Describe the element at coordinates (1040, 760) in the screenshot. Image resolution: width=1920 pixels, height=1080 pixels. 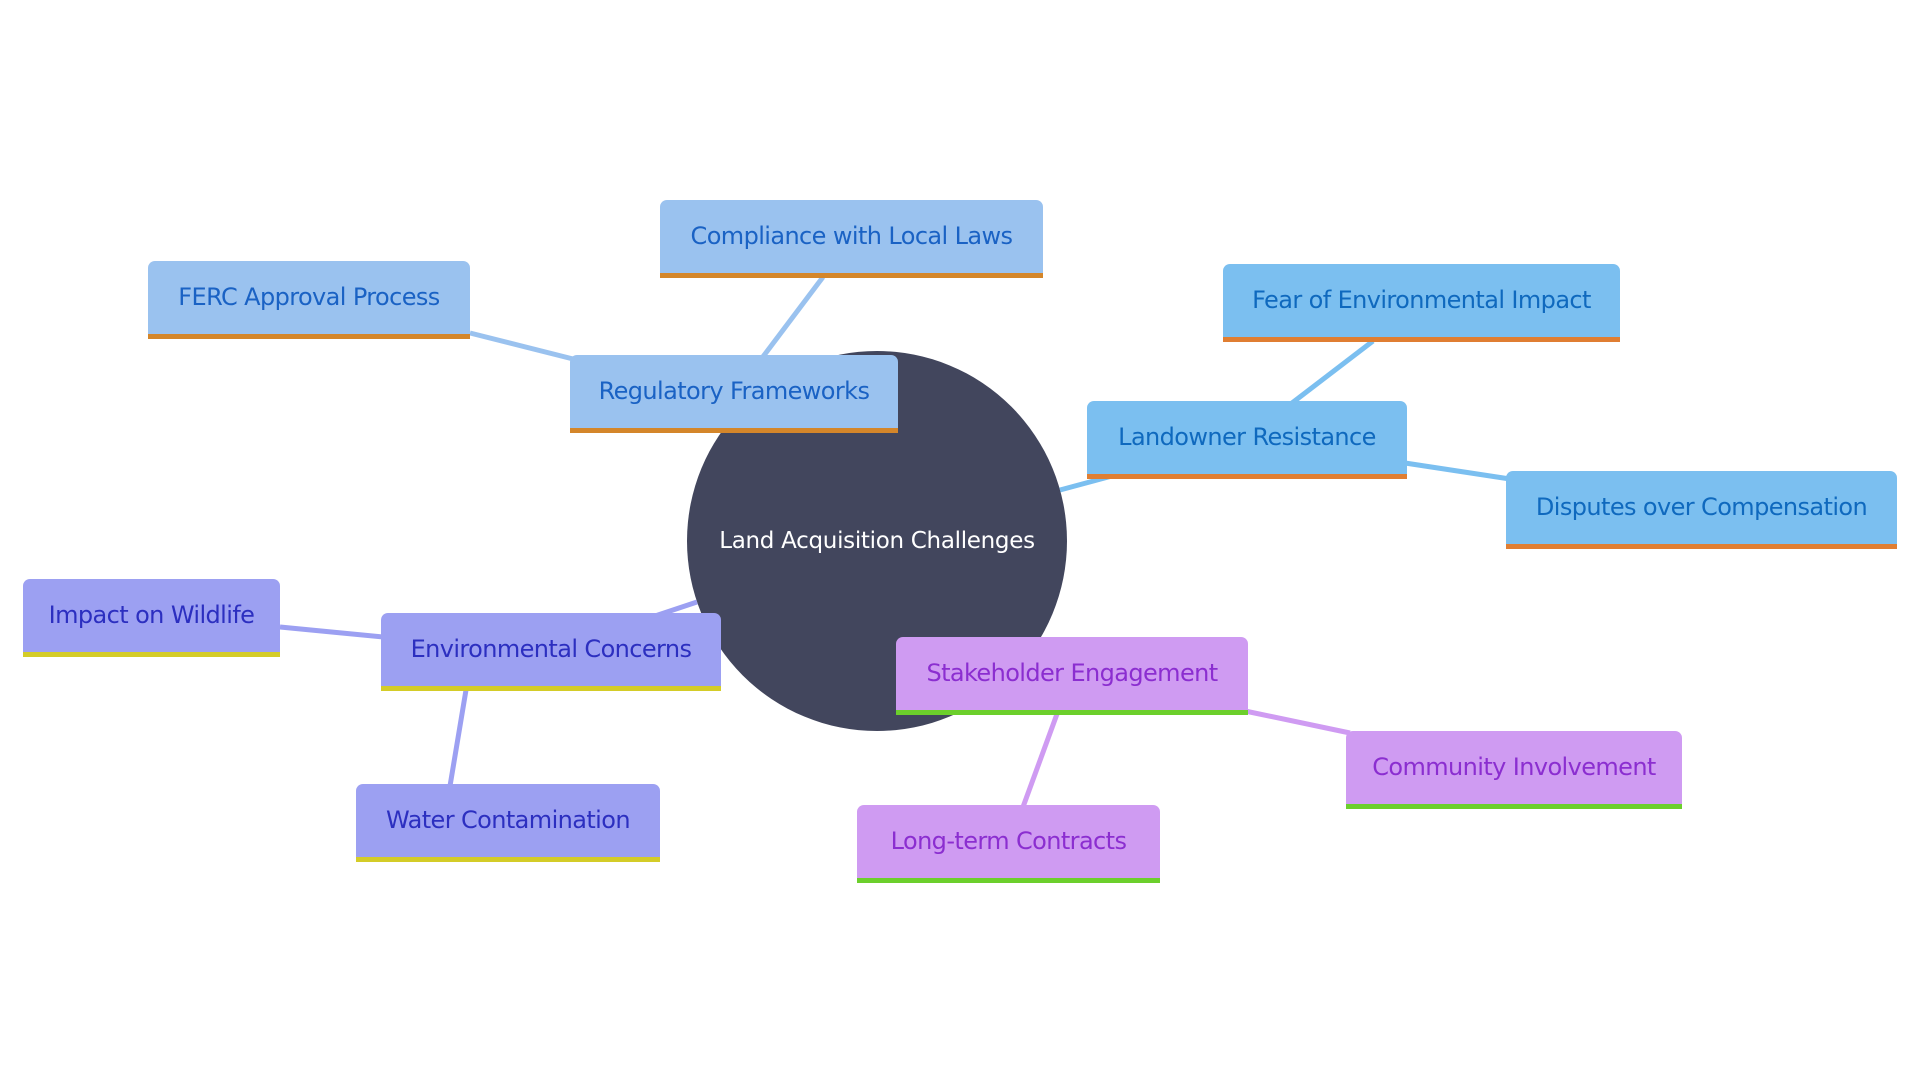
I see `edge-stakeholder-contracts` at that location.